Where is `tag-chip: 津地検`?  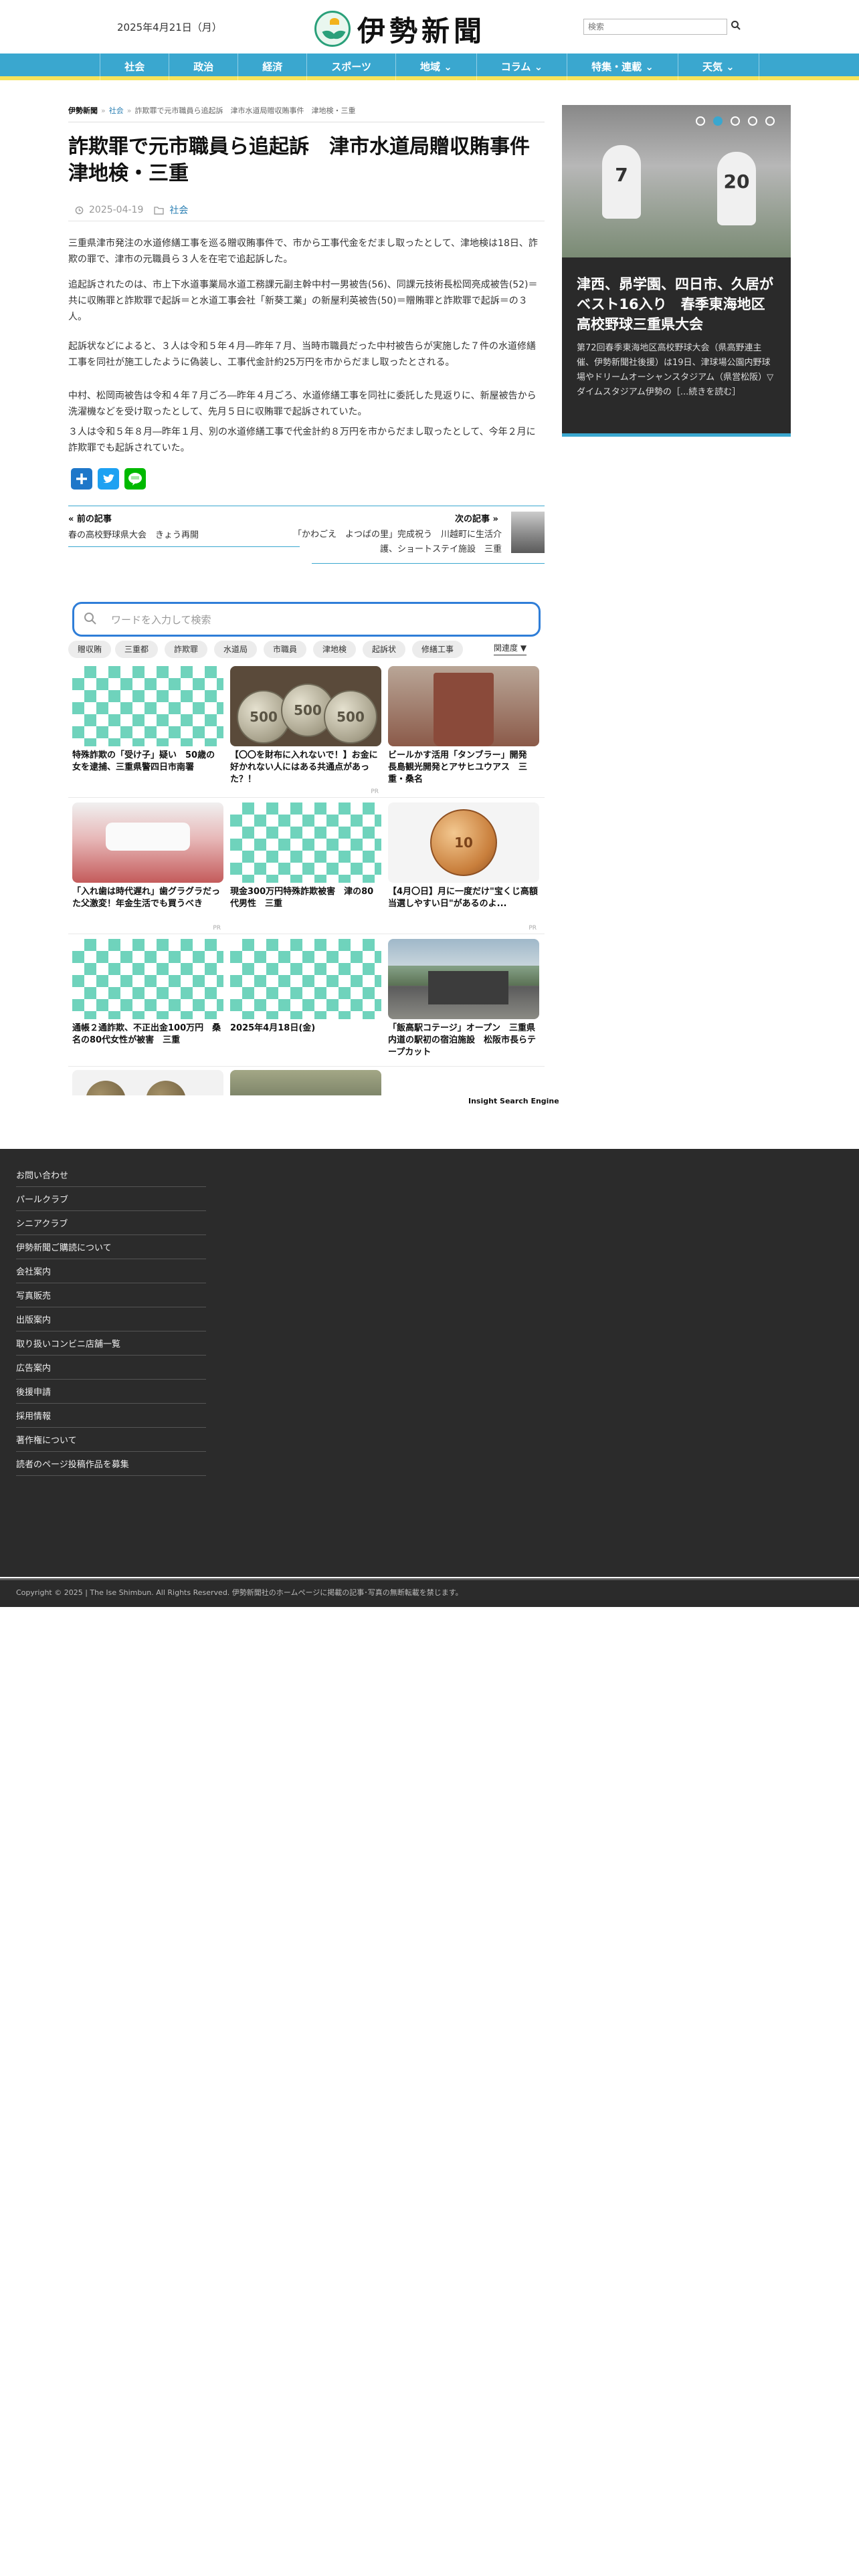
tag-chip: 津地検 is located at coordinates (335, 649).